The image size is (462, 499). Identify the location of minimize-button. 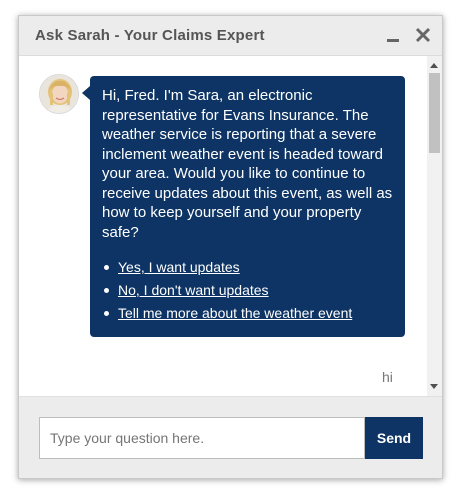
(394, 35).